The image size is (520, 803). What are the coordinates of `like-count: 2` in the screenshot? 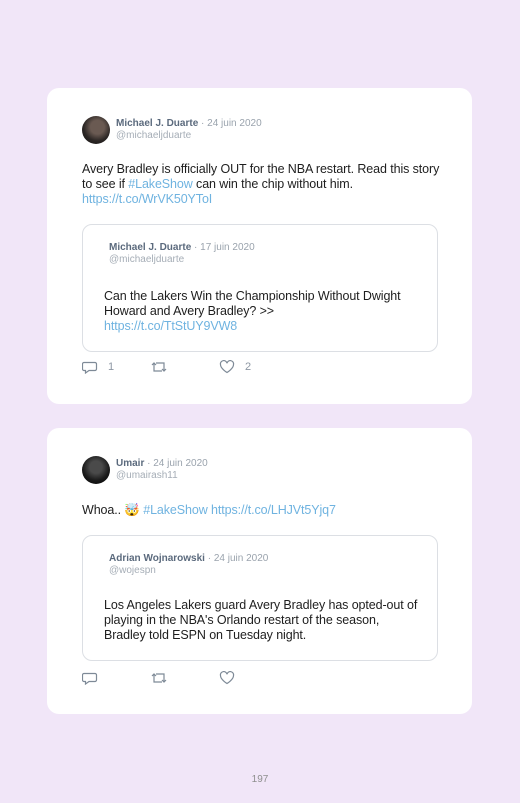 It's located at (248, 367).